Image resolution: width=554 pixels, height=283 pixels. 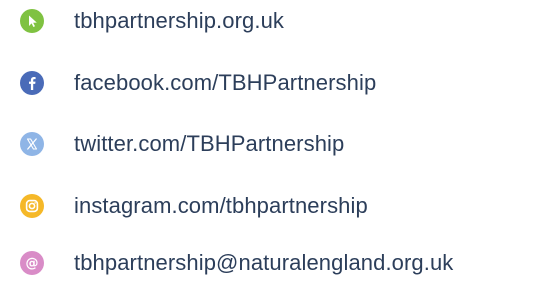 I want to click on contact-row-email: @ tbhpartnership@naturalengland.org.uk, so click(x=236, y=263).